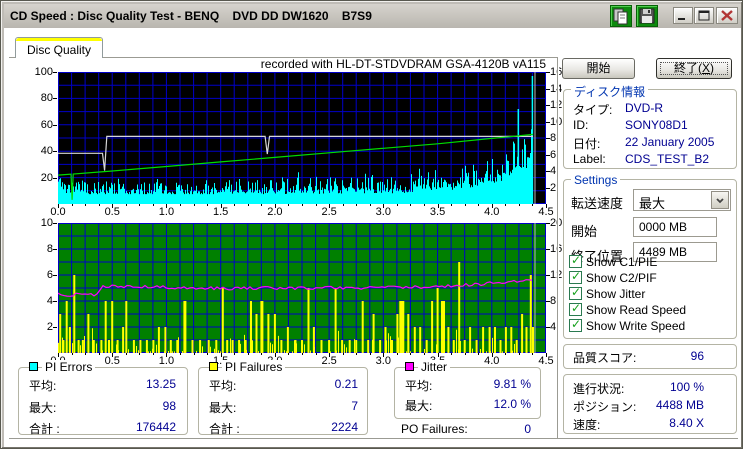 The image size is (743, 449). I want to click on combo-dropdown-button, so click(720, 200).